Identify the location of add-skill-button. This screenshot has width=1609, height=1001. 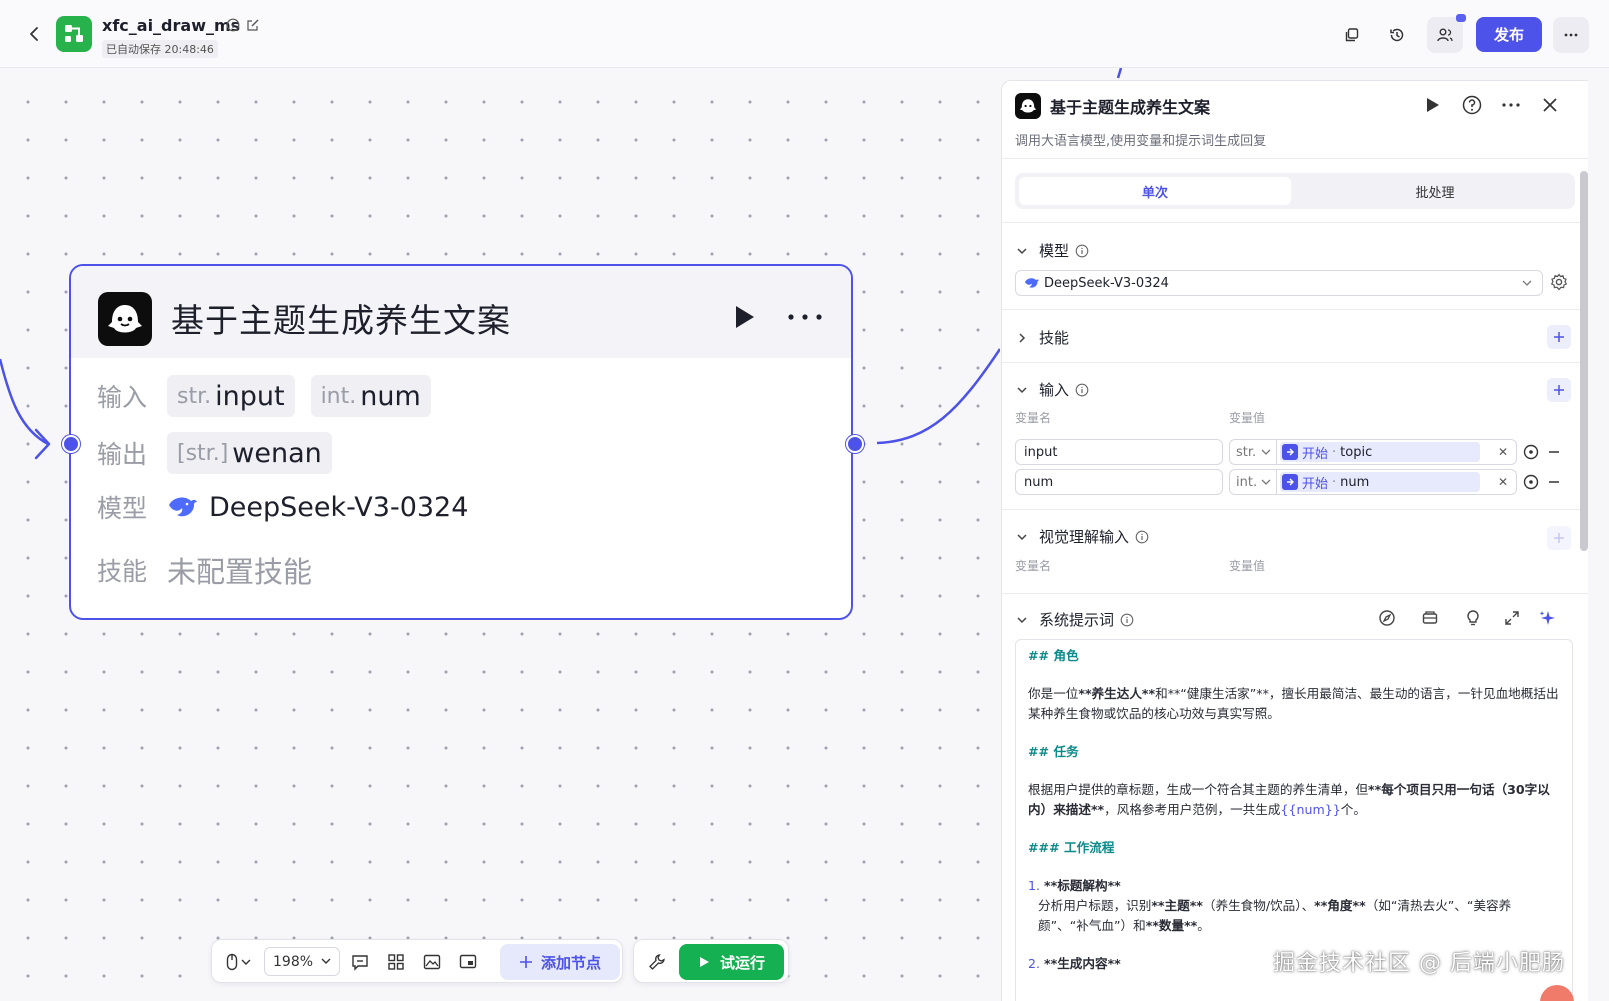
(1559, 337).